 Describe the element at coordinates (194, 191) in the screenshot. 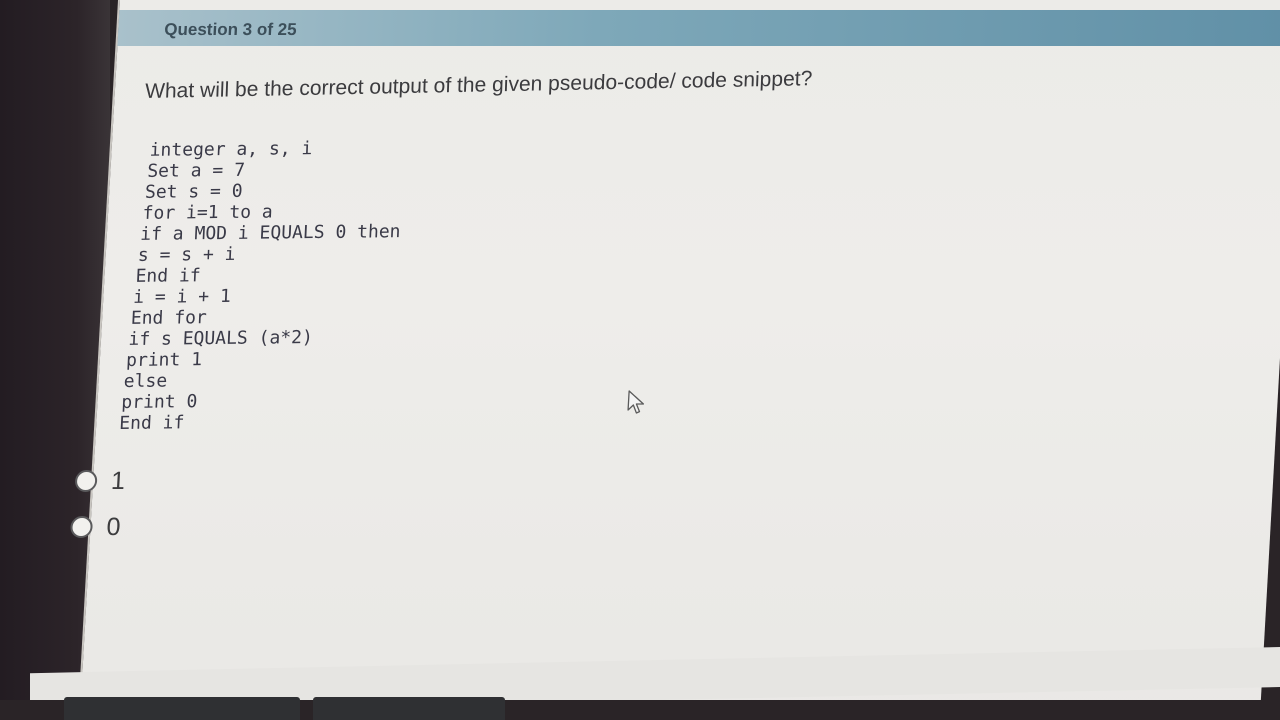

I see `code-line: Set s = 0` at that location.